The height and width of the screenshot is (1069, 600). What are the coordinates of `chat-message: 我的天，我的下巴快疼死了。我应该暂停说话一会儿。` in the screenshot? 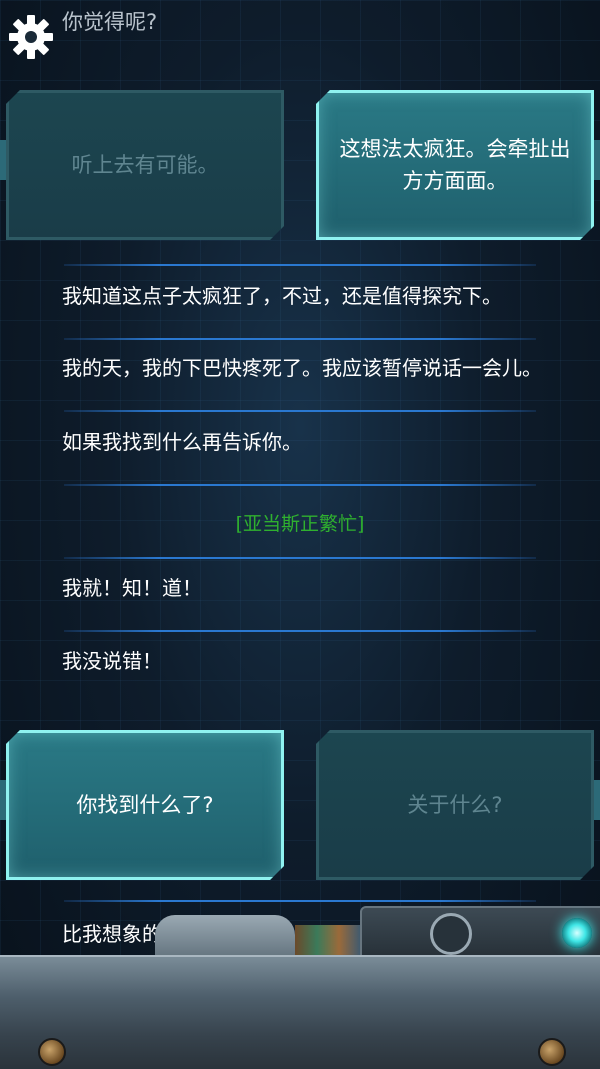 It's located at (302, 368).